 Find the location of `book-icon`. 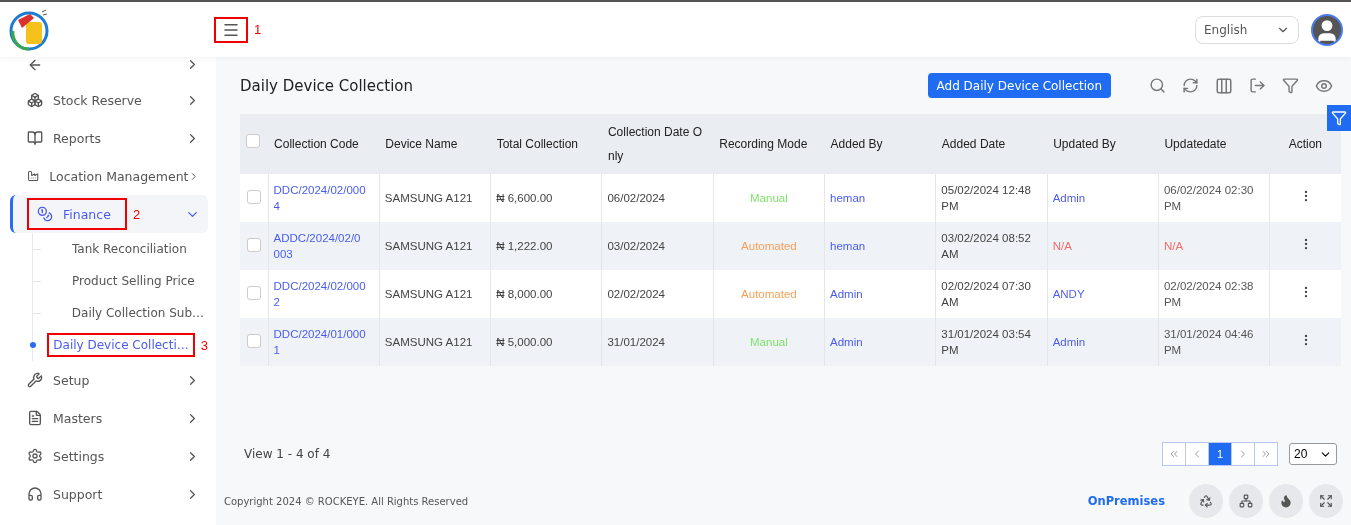

book-icon is located at coordinates (35, 138).